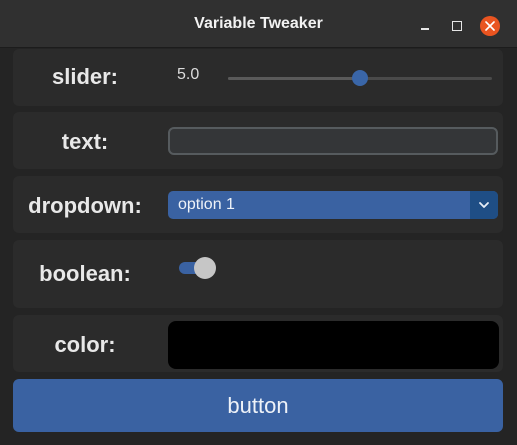  I want to click on dropdown-row: dropdown: option 1, so click(258, 204).